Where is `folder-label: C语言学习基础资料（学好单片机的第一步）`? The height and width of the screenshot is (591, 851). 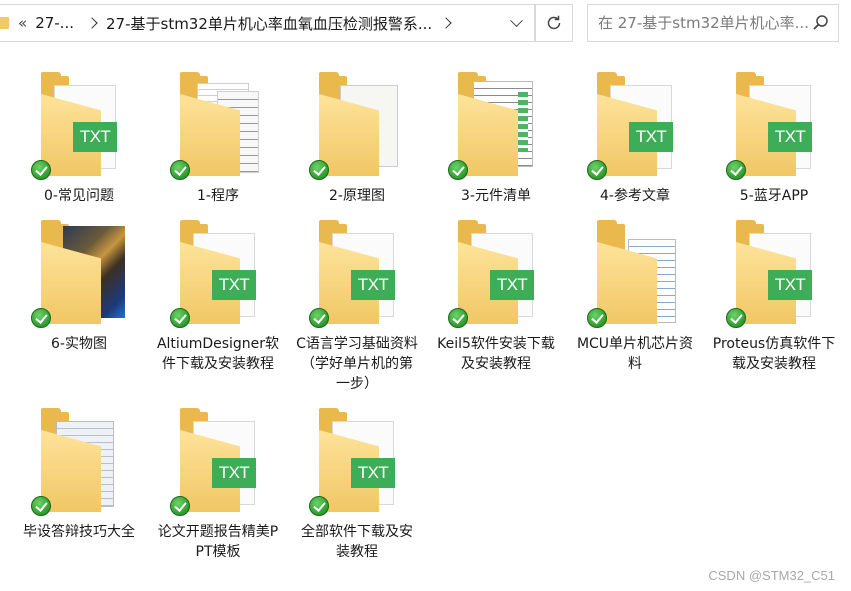
folder-label: C语言学习基础资料（学好单片机的第一步） is located at coordinates (357, 364).